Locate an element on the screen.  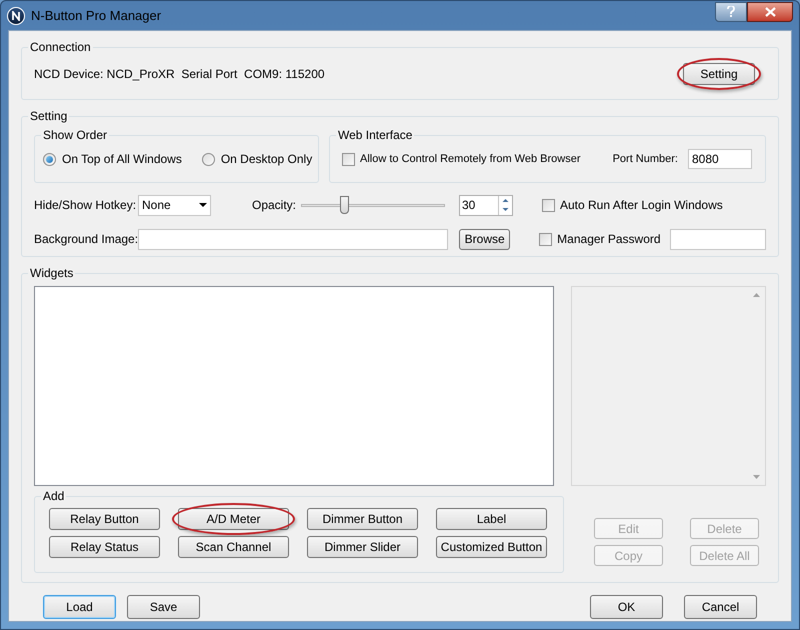
background-label: Background Image: is located at coordinates (86, 239).